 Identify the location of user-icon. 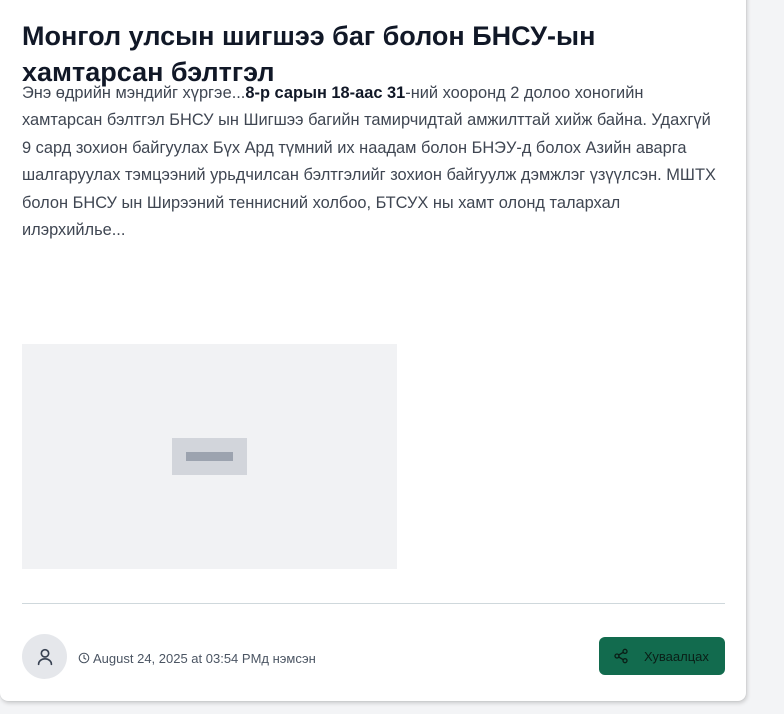
(45, 657).